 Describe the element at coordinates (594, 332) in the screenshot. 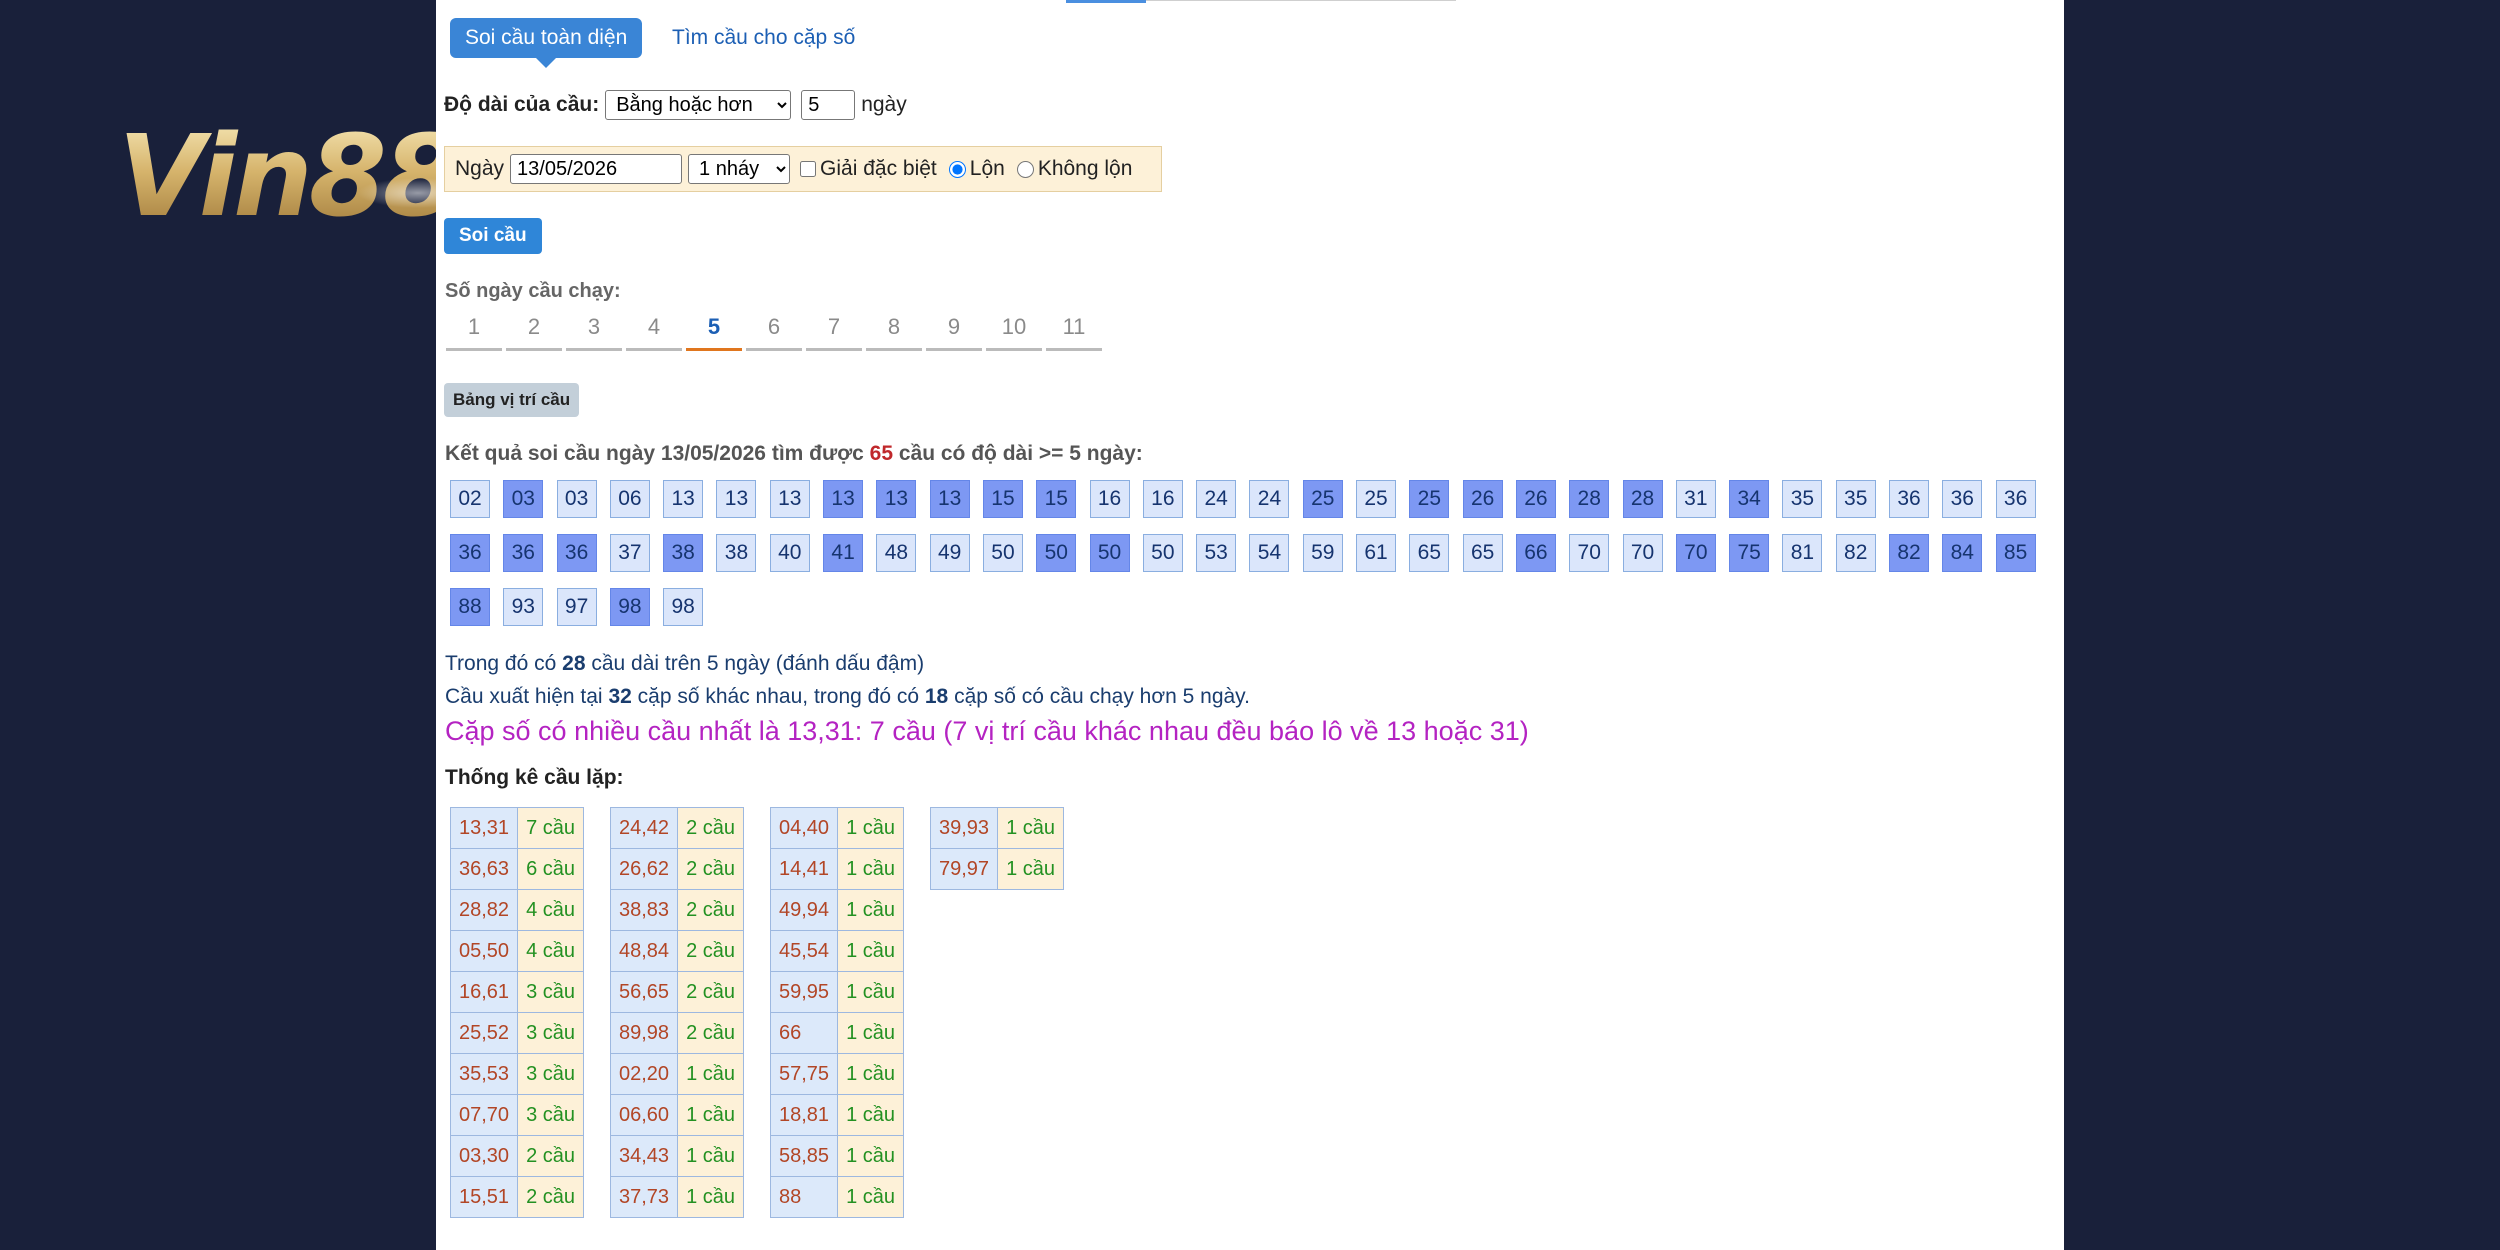

I see `day-tab-3: 3` at that location.